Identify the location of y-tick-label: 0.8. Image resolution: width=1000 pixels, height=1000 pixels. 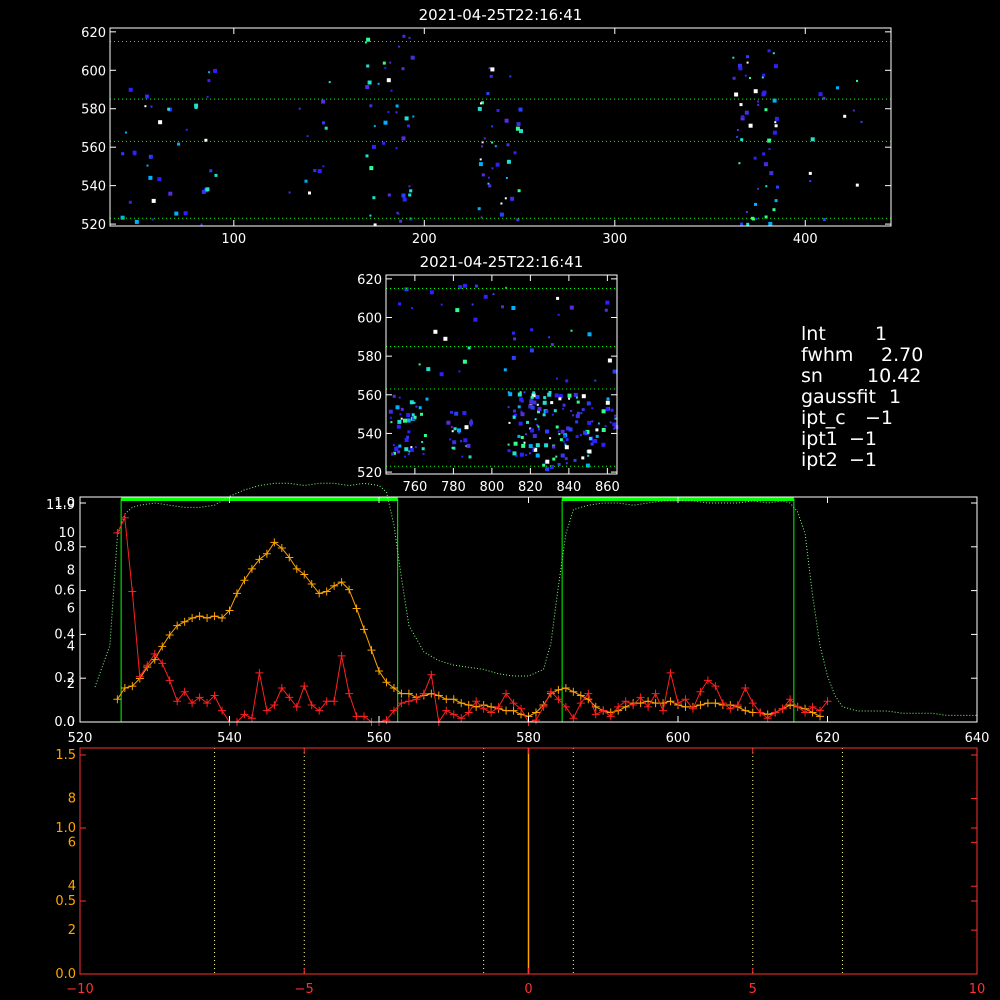
(64, 547).